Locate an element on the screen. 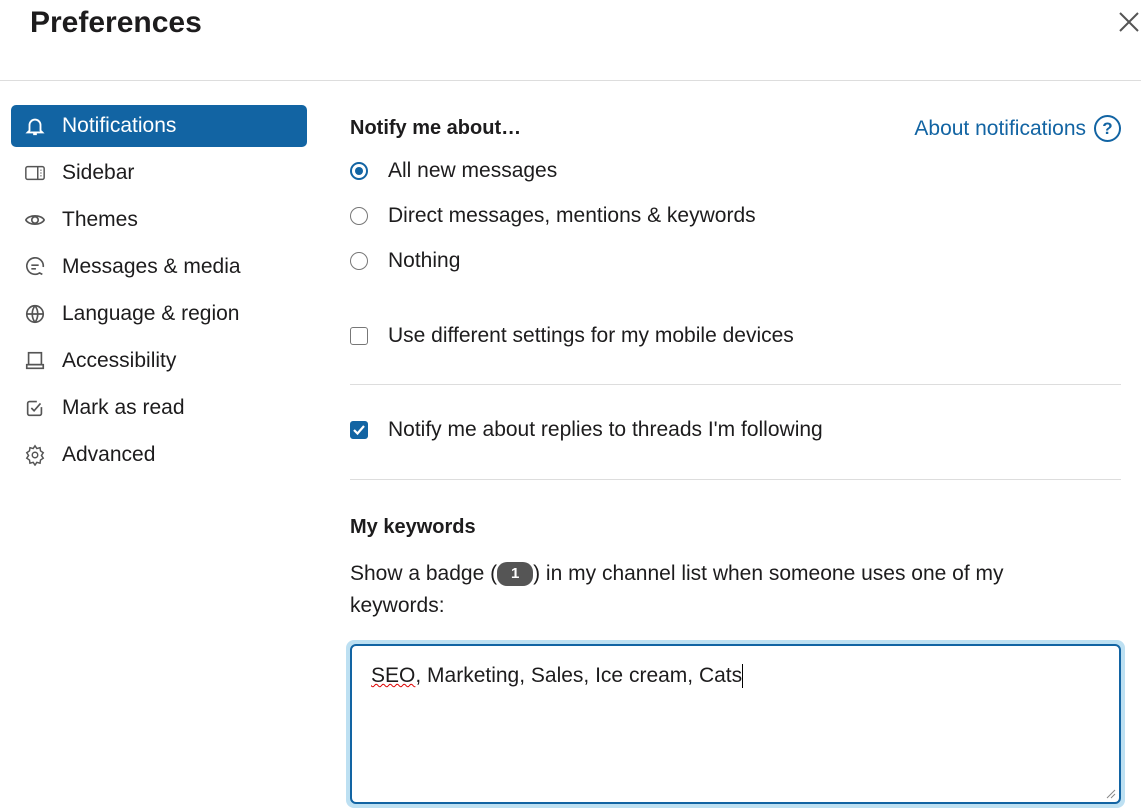  check-square-icon is located at coordinates (34, 408).